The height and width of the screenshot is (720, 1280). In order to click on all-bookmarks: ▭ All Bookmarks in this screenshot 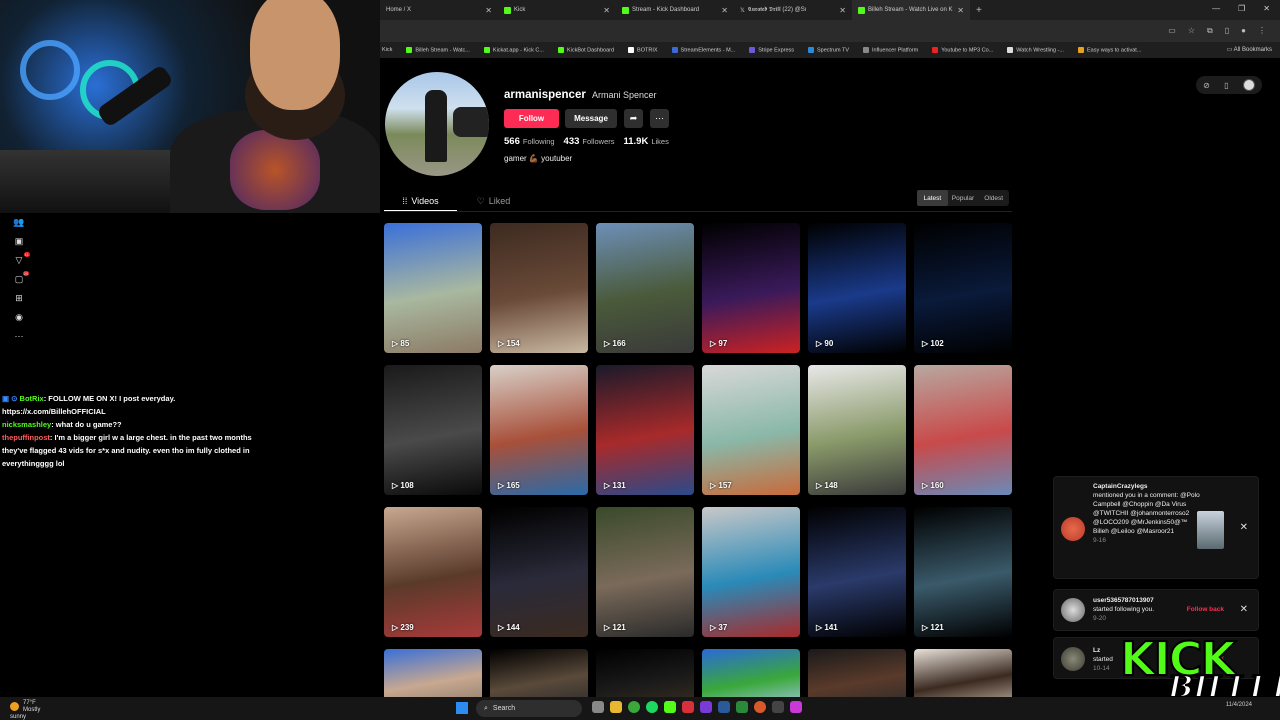, I will do `click(1249, 49)`.